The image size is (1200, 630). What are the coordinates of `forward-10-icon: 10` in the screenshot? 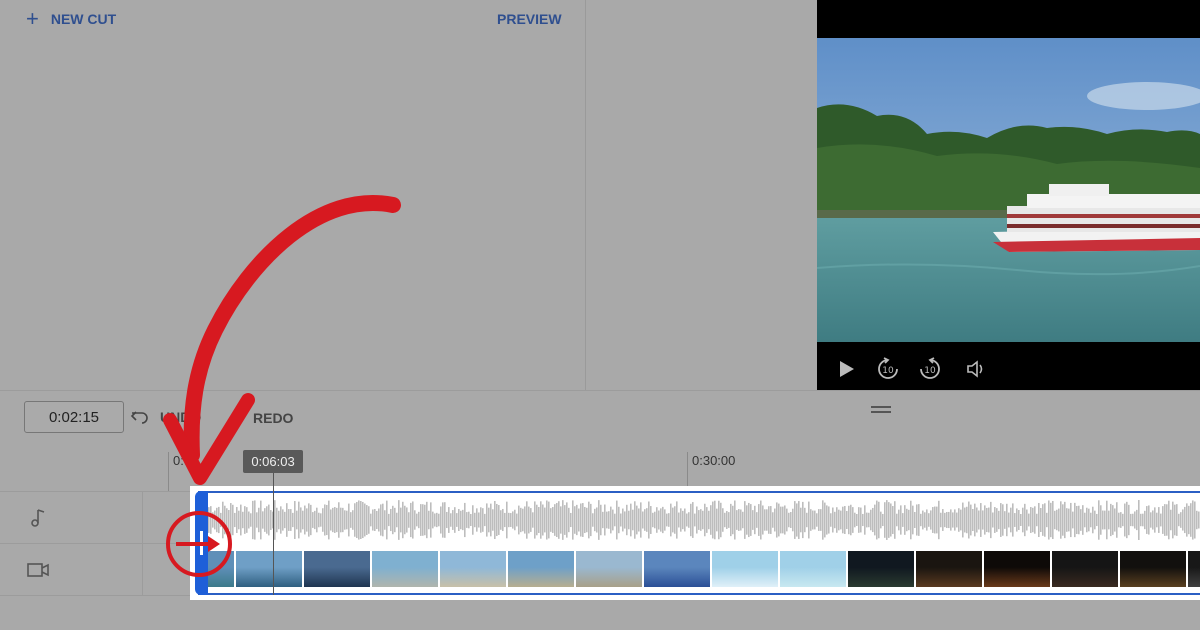 It's located at (930, 369).